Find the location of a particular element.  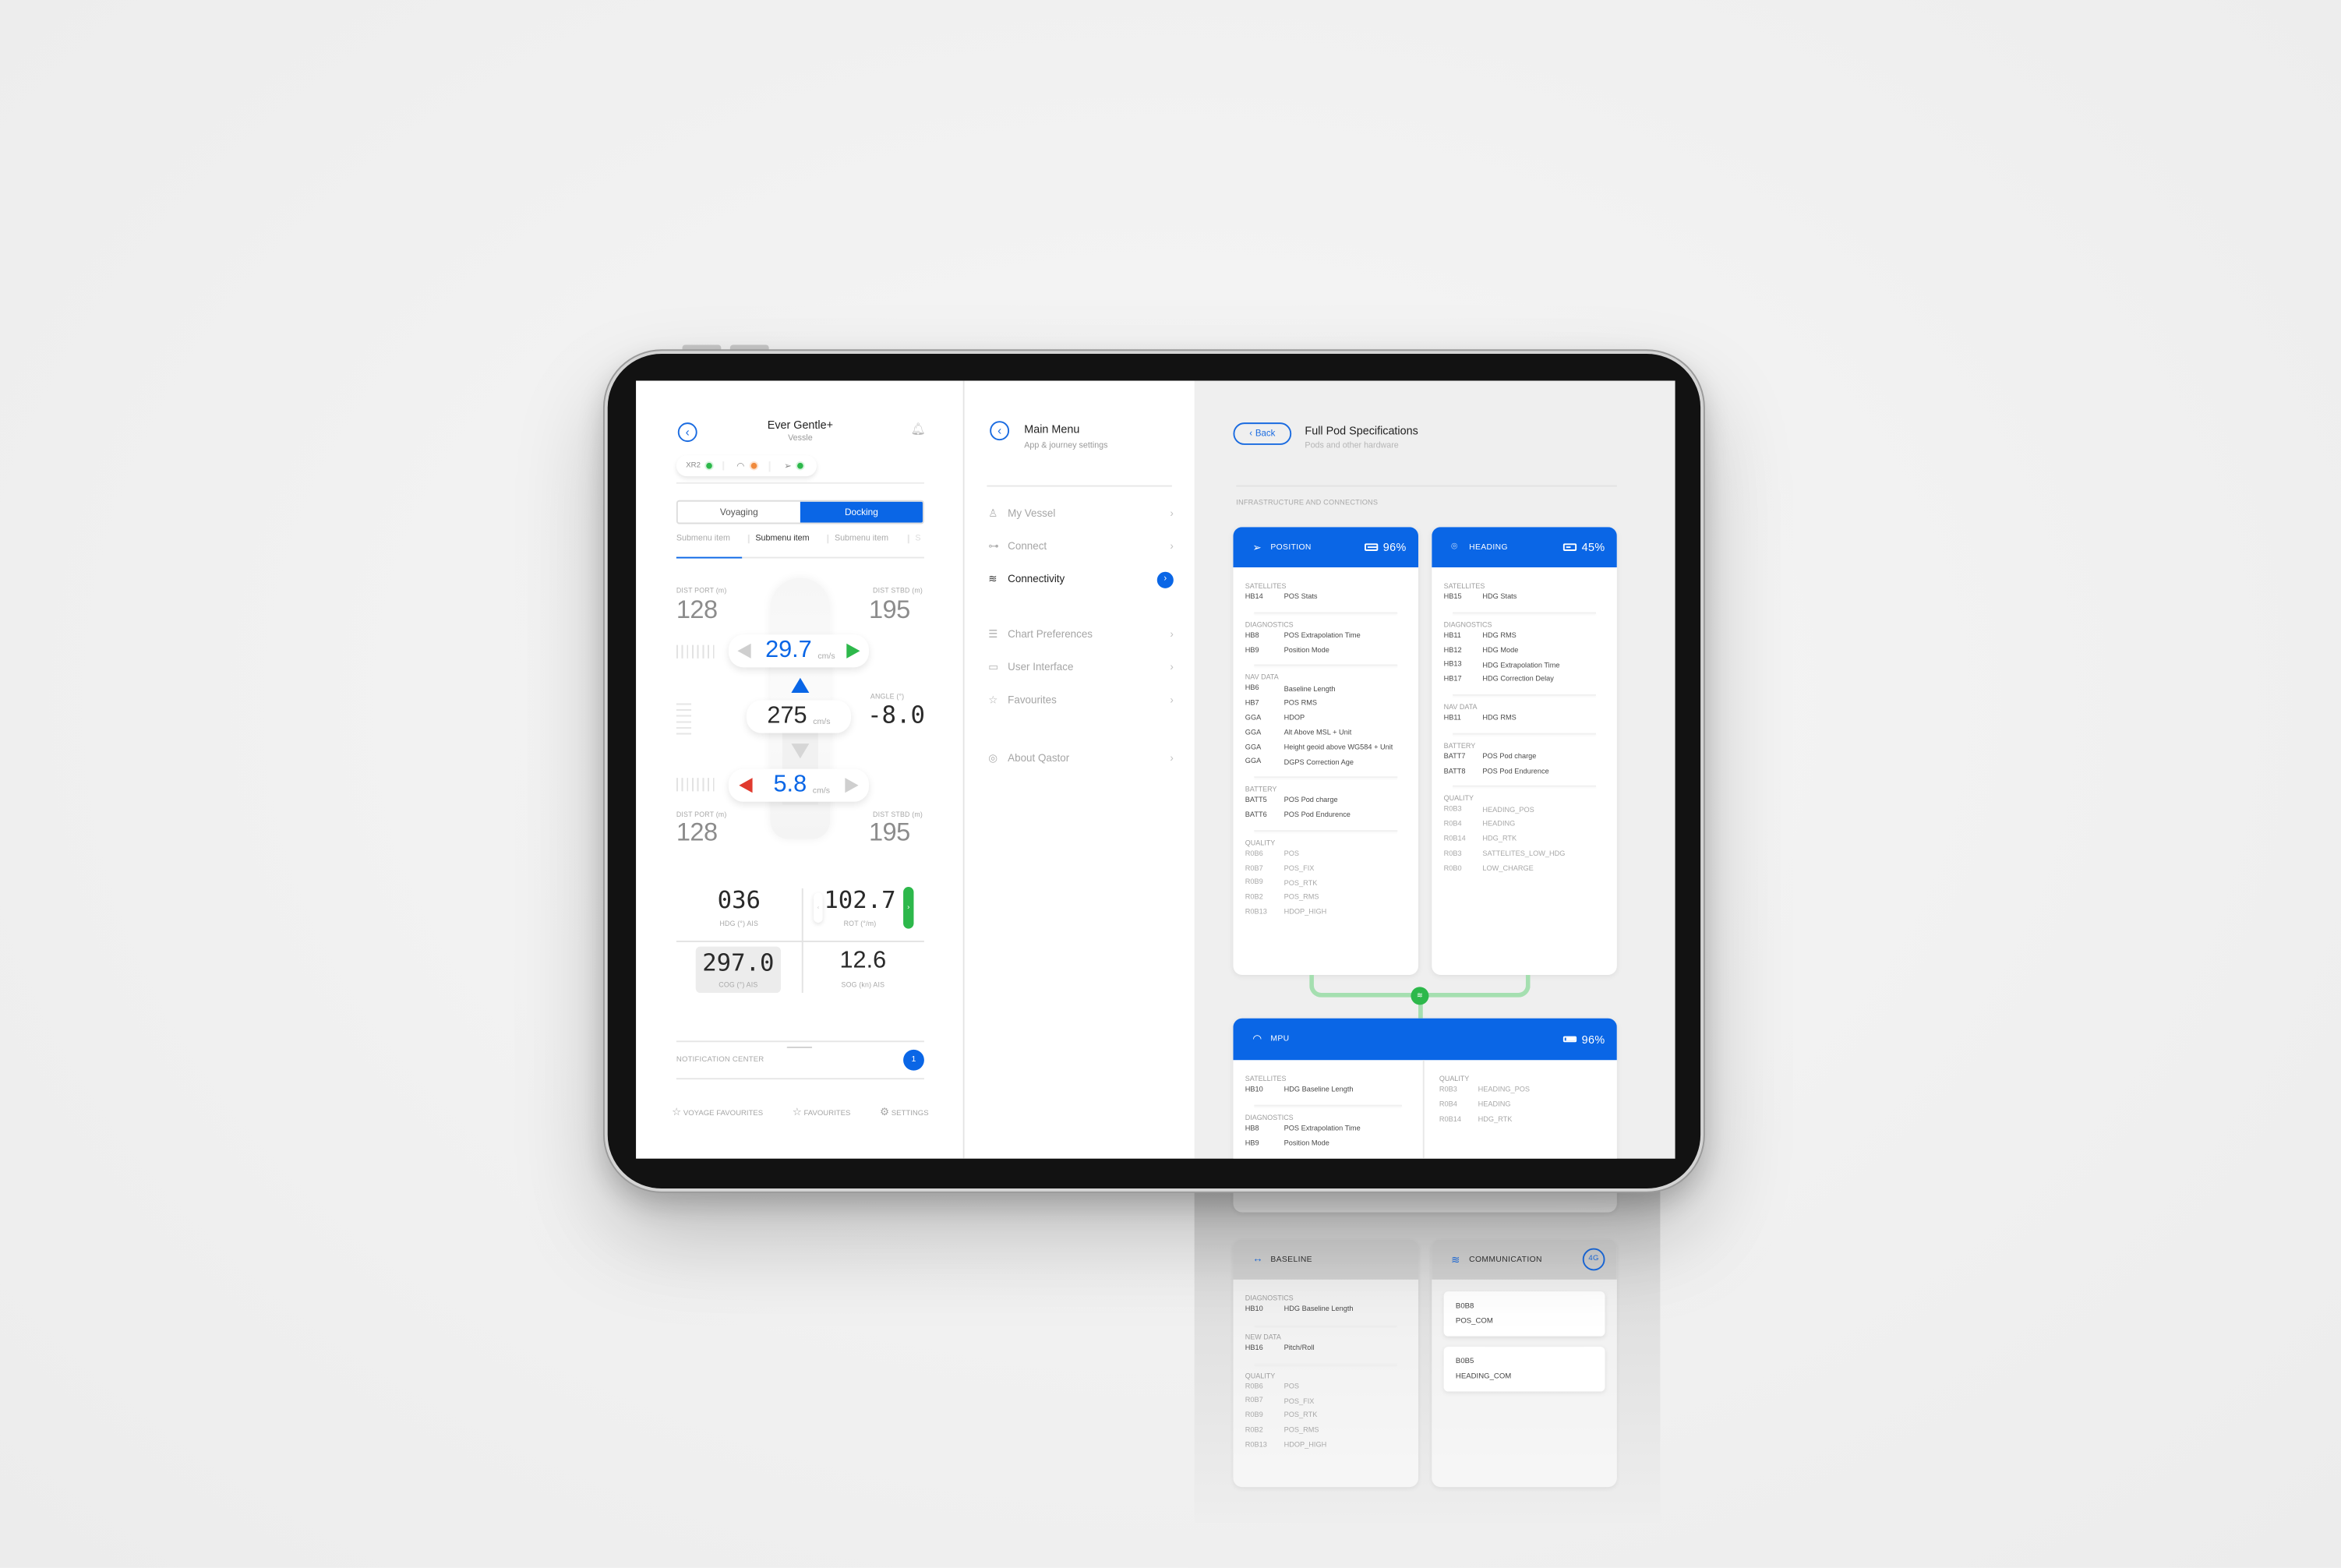

card-title: POSITION is located at coordinates (1291, 547).